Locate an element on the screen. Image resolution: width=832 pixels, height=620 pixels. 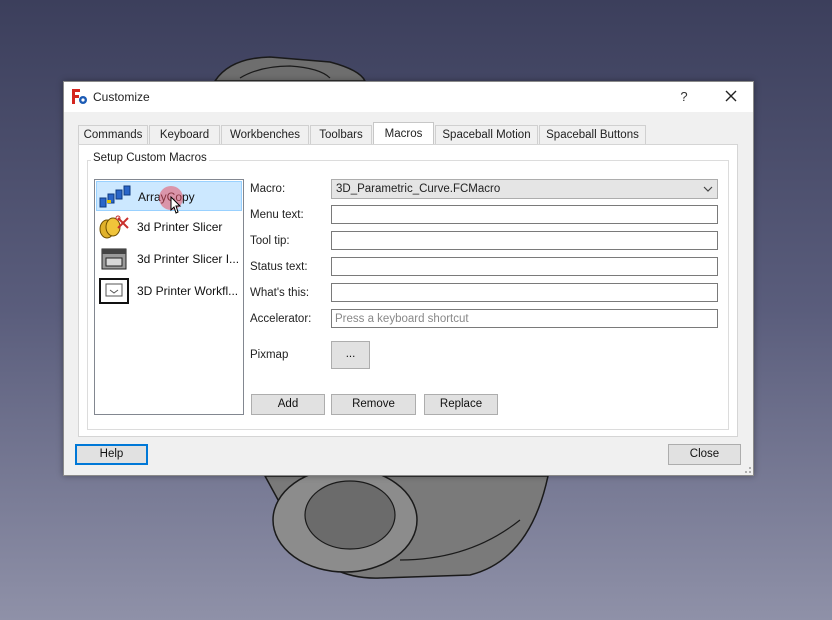
whats-this-label: What's this: is located at coordinates (280, 293).